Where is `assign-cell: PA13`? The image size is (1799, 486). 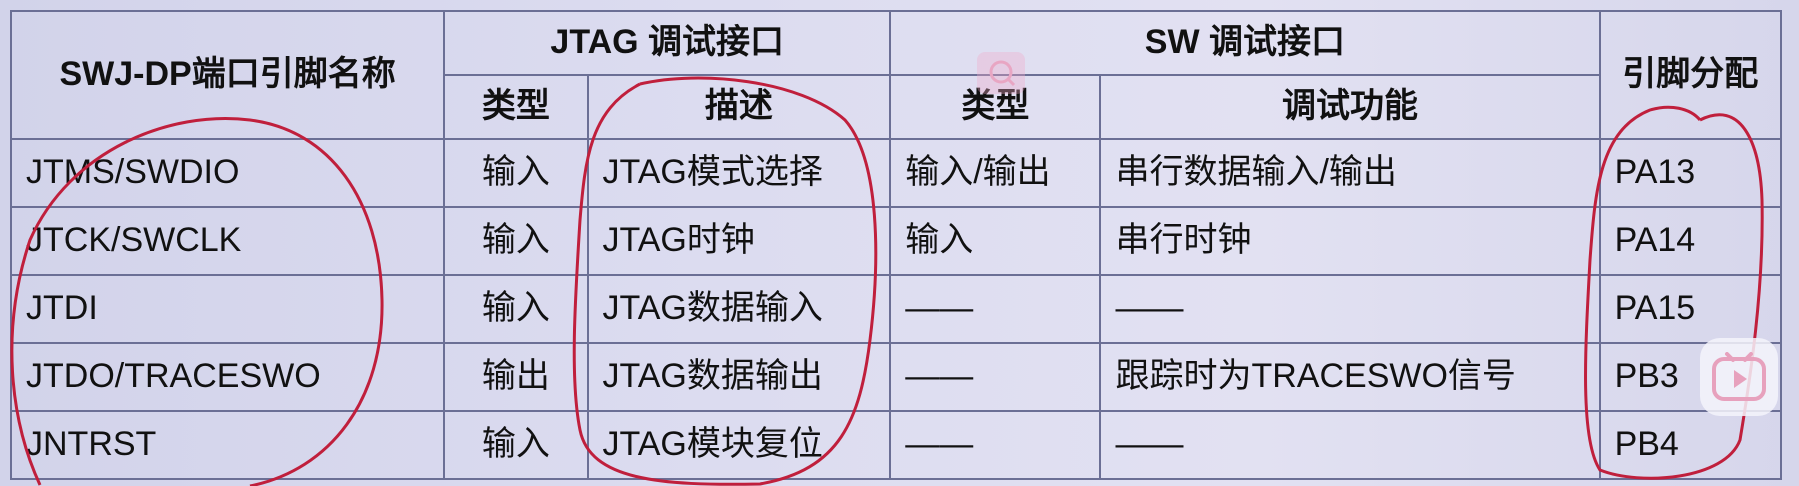
assign-cell: PA13 is located at coordinates (1690, 173).